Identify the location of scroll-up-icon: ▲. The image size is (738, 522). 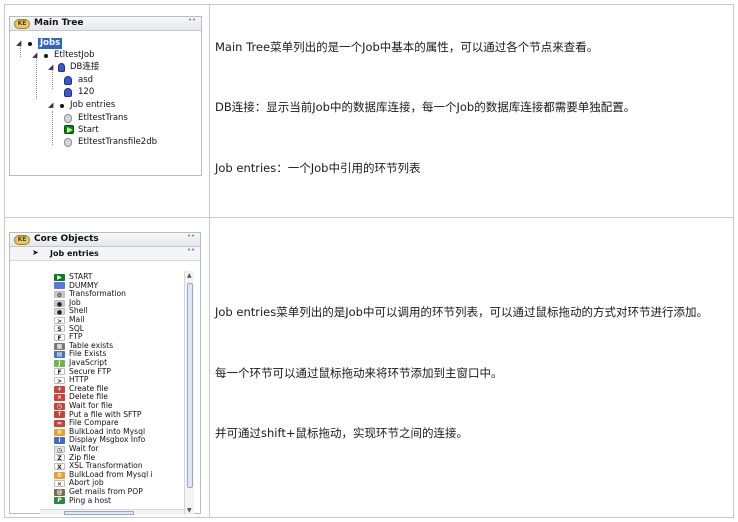
(189, 275).